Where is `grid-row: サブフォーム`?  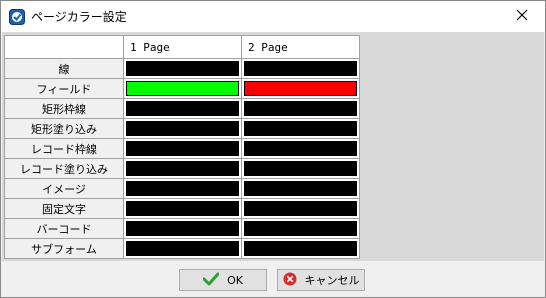 grid-row: サブフォーム is located at coordinates (182, 248).